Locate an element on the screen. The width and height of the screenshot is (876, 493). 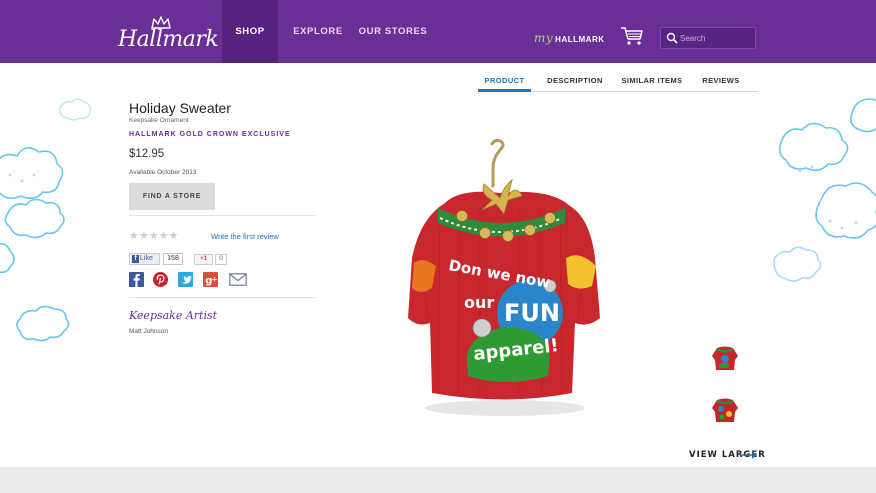
keepsake-artist-label: Keepsake Artist is located at coordinates (173, 315).